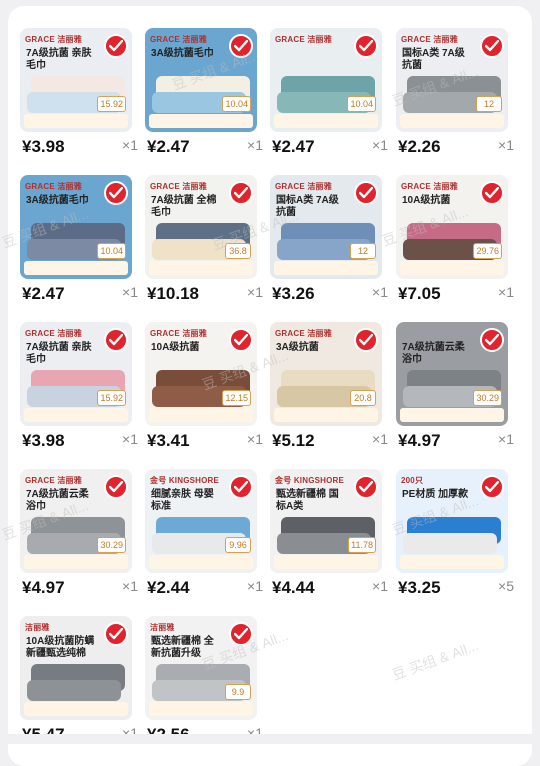 The width and height of the screenshot is (540, 766). What do you see at coordinates (270, 739) in the screenshot?
I see `bottom-edge` at bounding box center [270, 739].